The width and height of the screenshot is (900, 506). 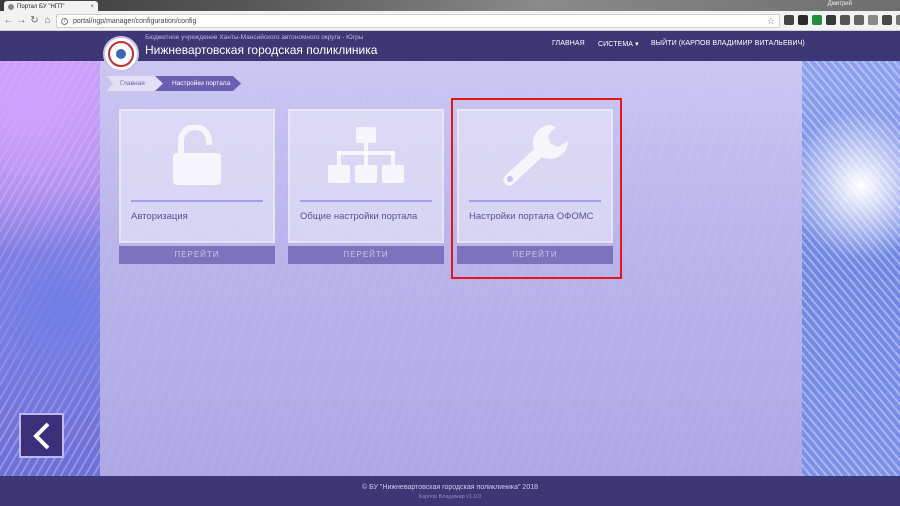 I want to click on breadcrumb-home: Главная, so click(x=135, y=83).